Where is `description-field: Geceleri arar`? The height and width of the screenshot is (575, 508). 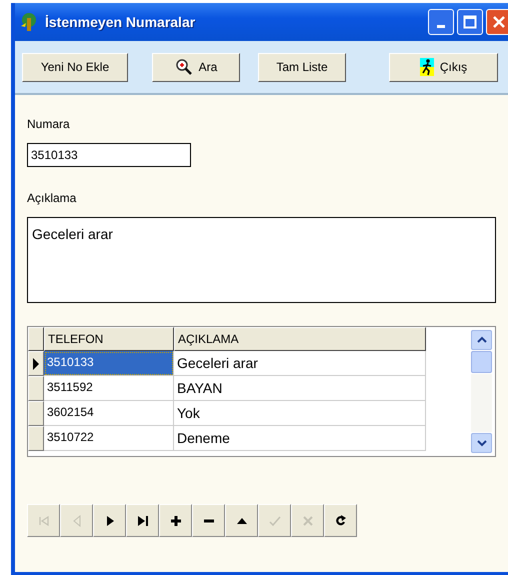 description-field: Geceleri arar is located at coordinates (261, 260).